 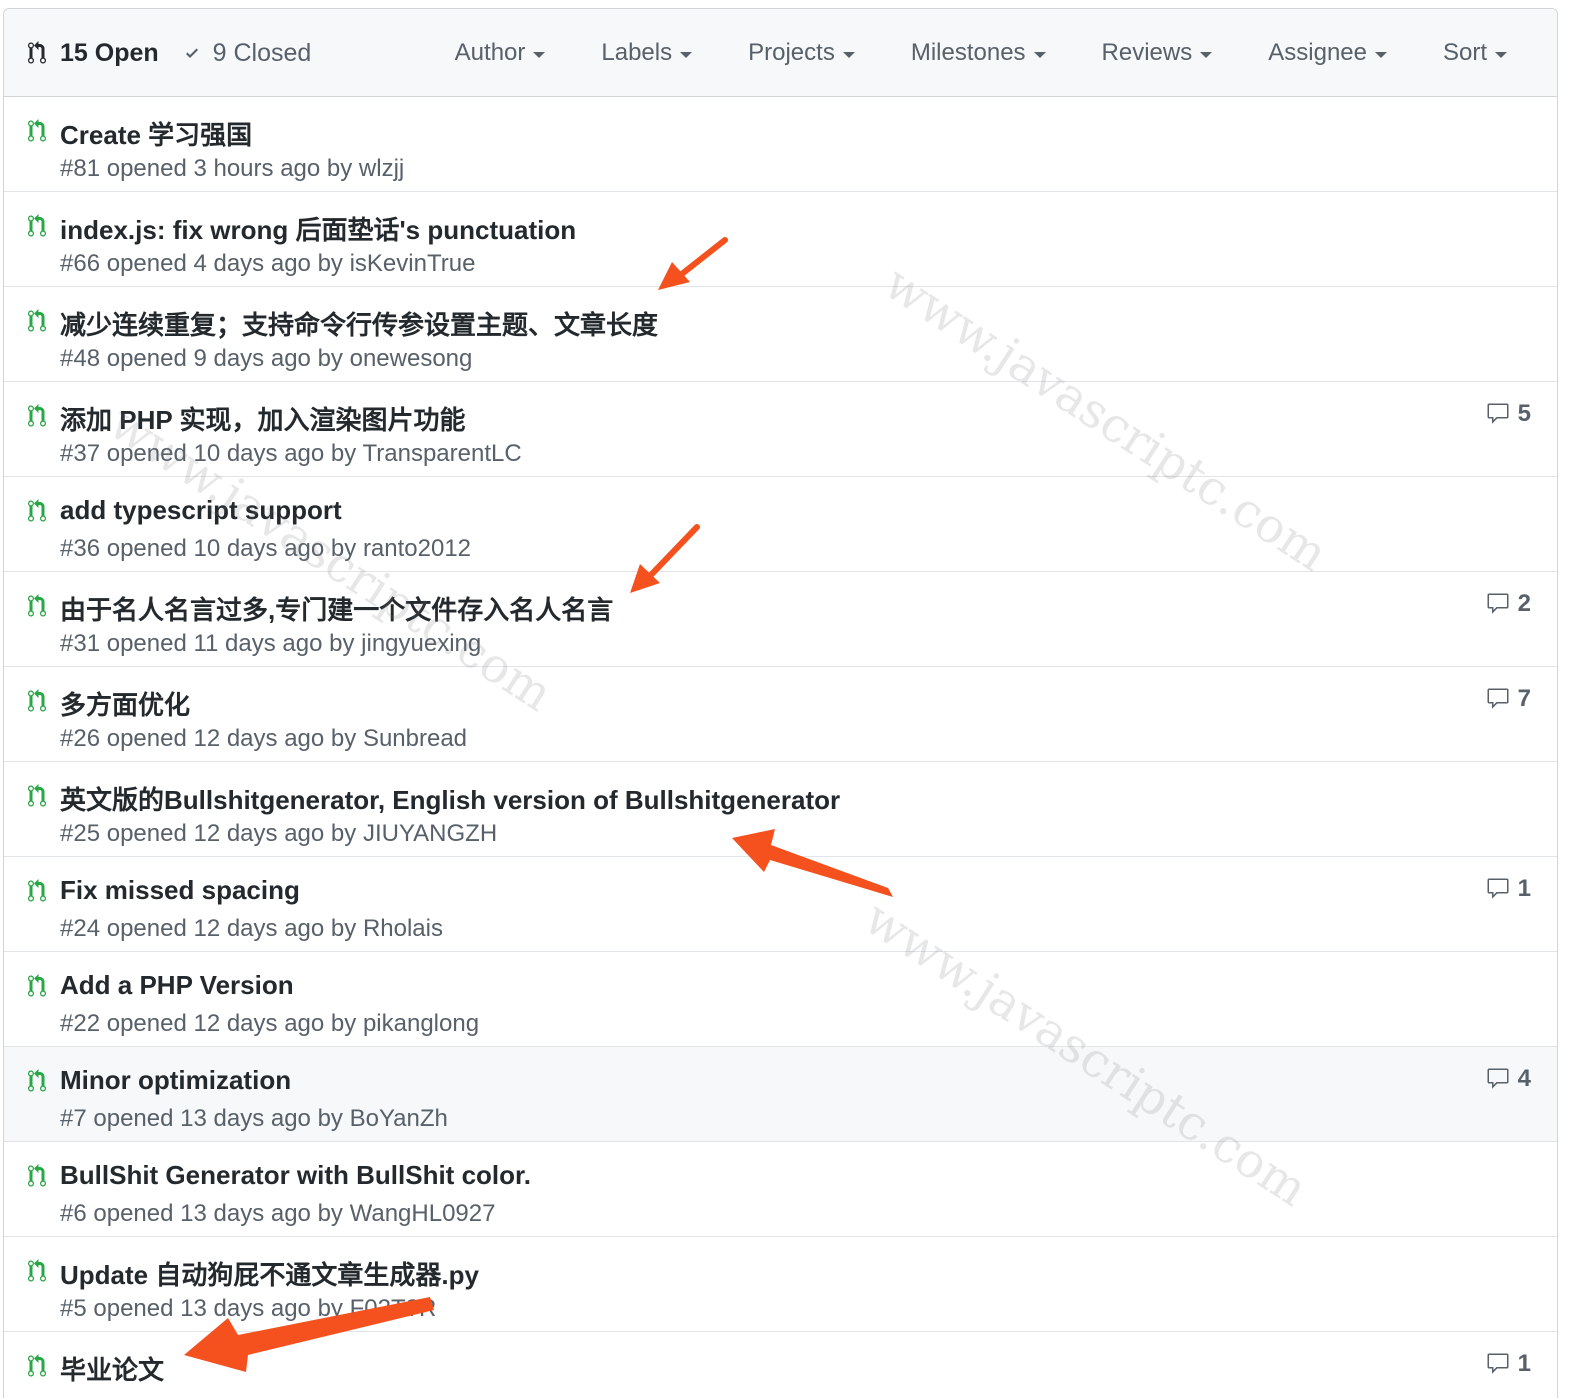 I want to click on pull-request-title: 添加 PHP 实现，加入渲染图片功能, so click(x=262, y=418).